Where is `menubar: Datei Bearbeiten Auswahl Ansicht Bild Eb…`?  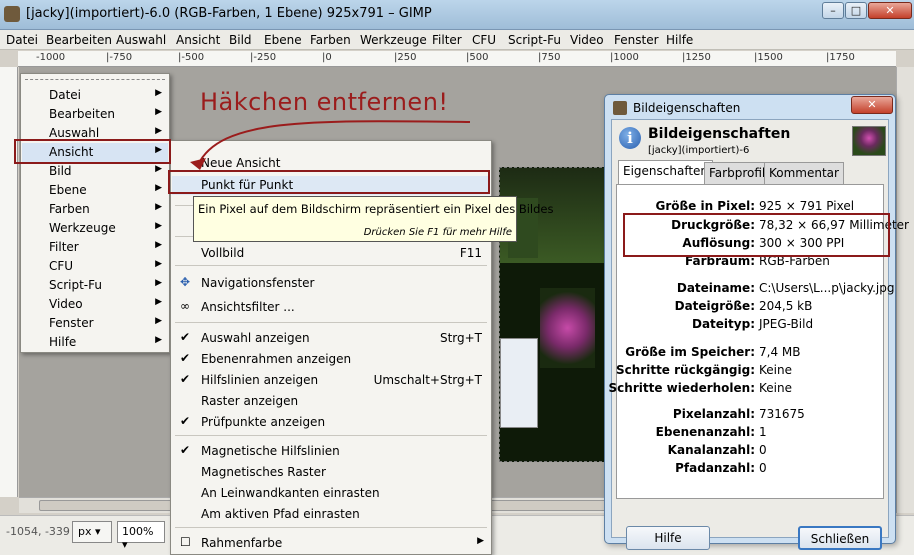 menubar: Datei Bearbeiten Auswahl Ansicht Bild Eb… is located at coordinates (457, 40).